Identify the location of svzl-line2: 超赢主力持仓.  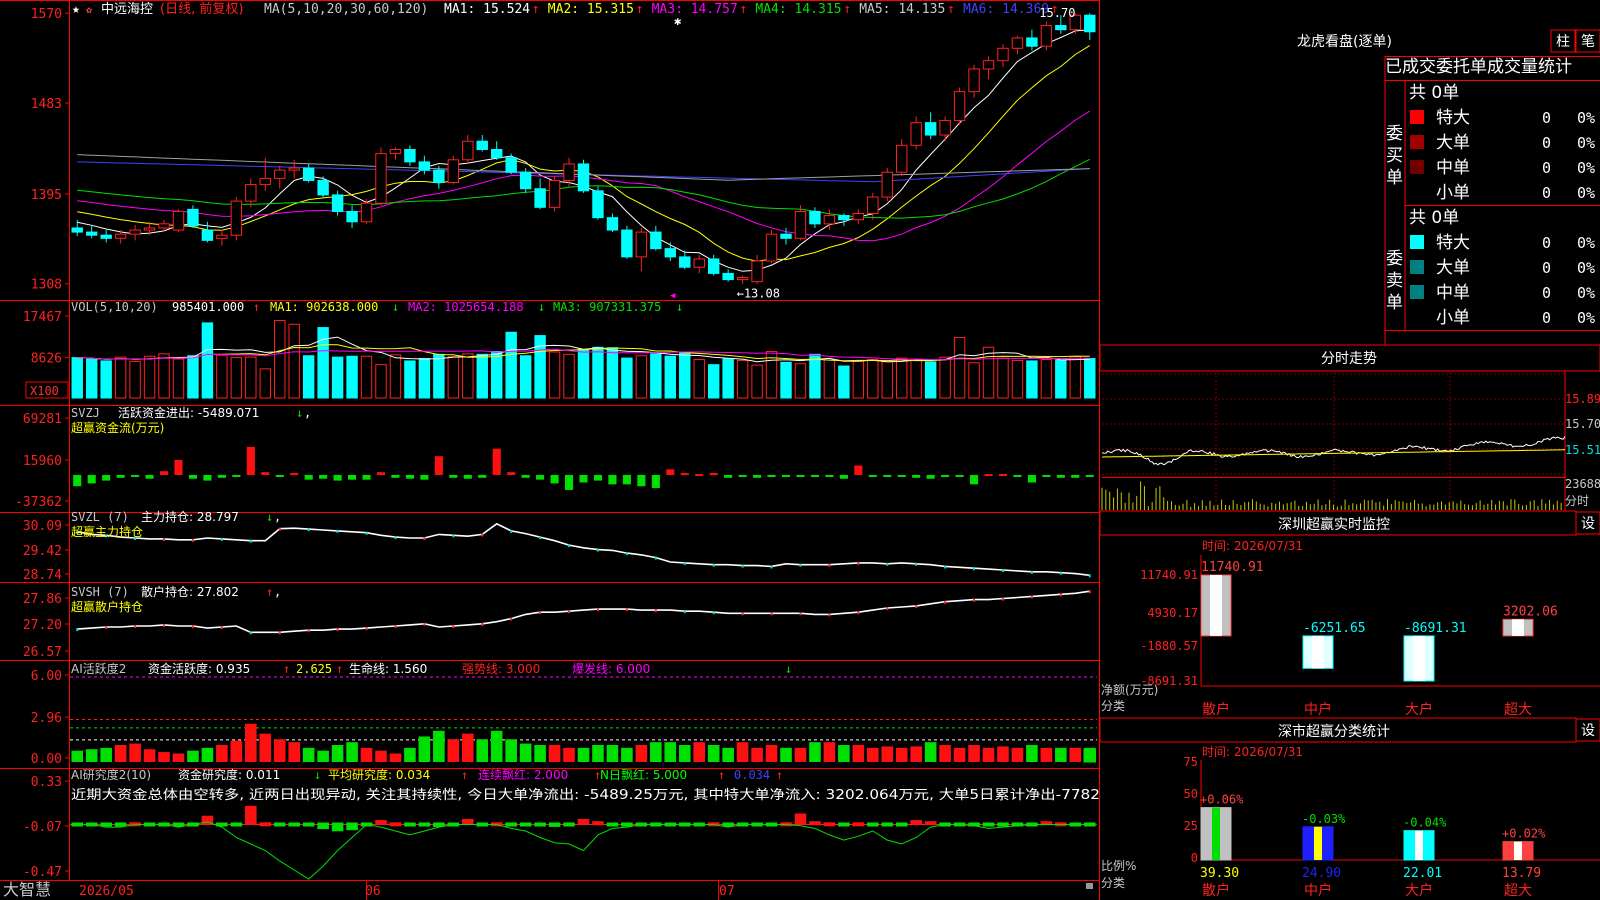
(107, 531).